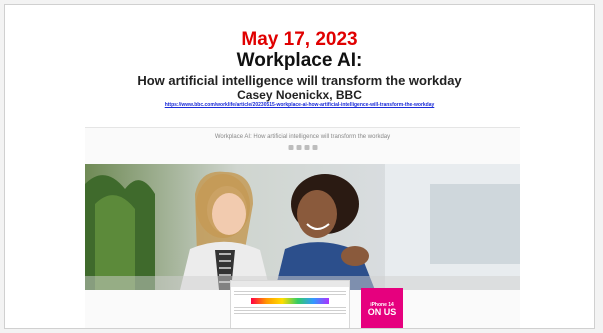 This screenshot has width=603, height=333. What do you see at coordinates (299, 60) in the screenshot?
I see `slide-title: Workplace AI:` at bounding box center [299, 60].